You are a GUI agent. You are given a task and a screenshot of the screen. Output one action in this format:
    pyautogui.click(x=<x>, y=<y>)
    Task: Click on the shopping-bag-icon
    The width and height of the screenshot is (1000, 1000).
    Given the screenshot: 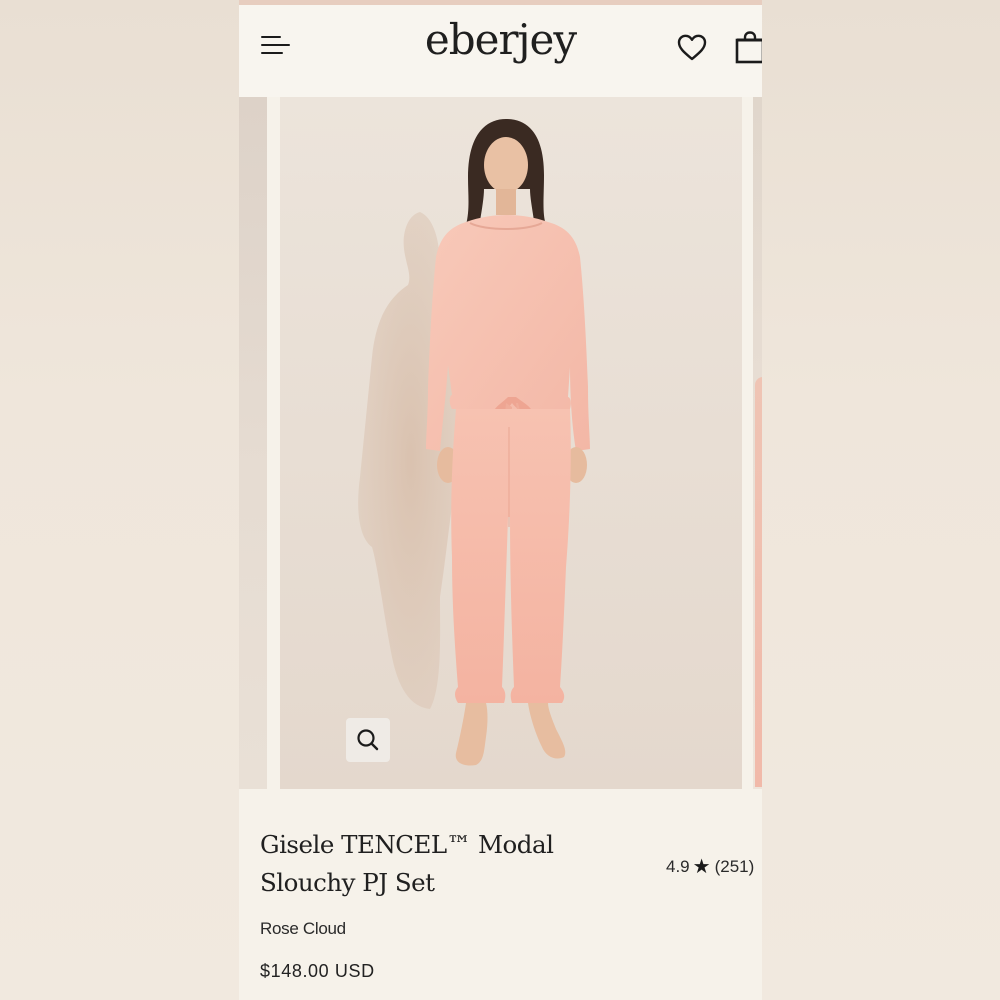 What is the action you would take?
    pyautogui.click(x=748, y=47)
    